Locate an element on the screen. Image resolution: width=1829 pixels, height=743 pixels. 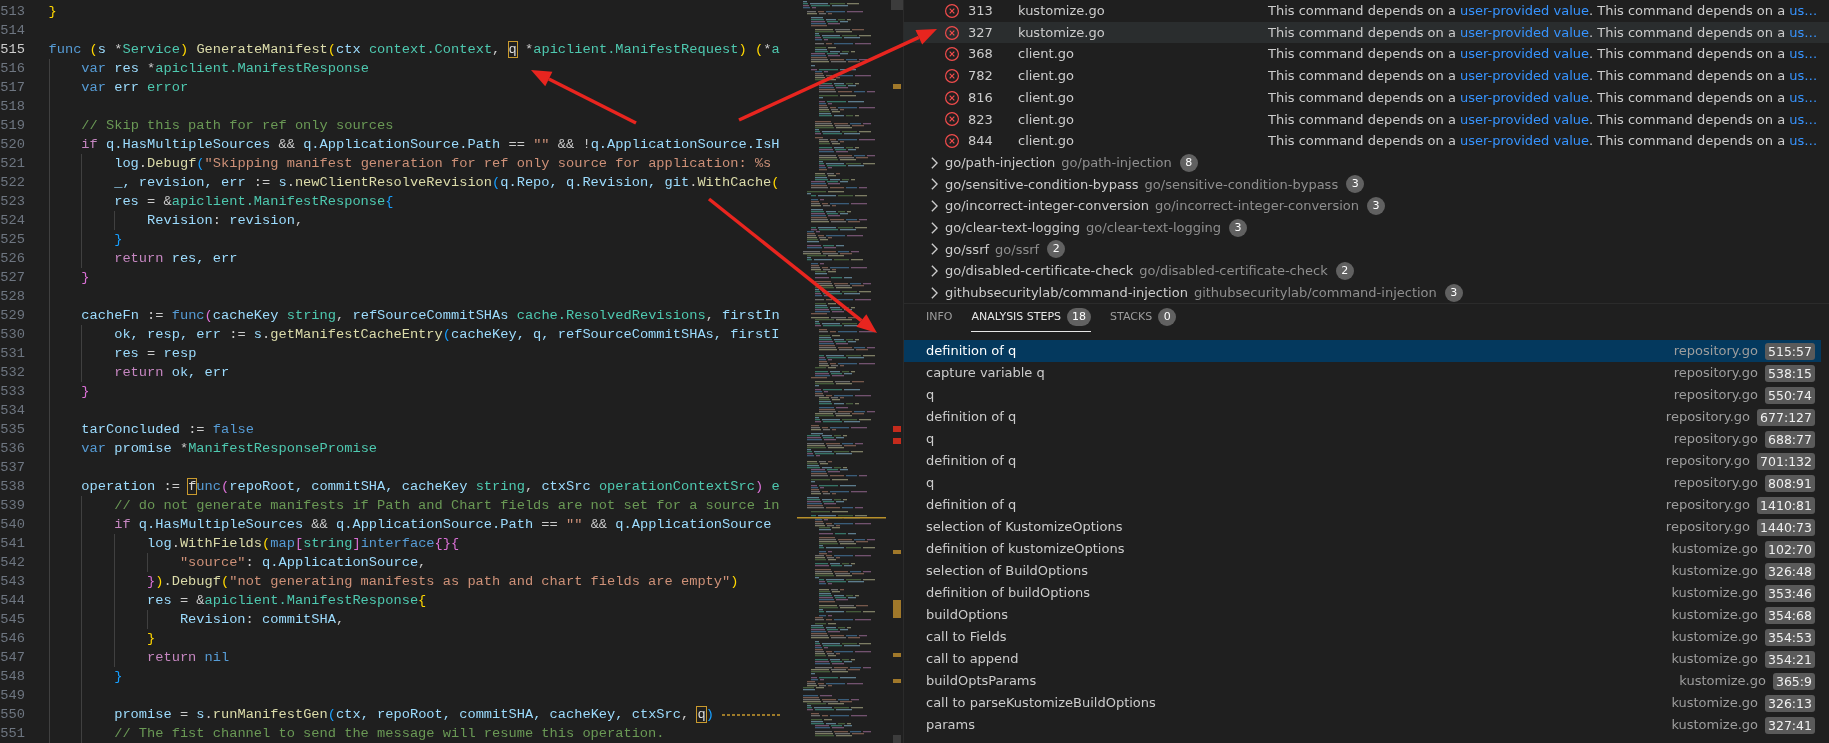
step-row: call to append kustomize.go 354:21 is located at coordinates (1362, 659).